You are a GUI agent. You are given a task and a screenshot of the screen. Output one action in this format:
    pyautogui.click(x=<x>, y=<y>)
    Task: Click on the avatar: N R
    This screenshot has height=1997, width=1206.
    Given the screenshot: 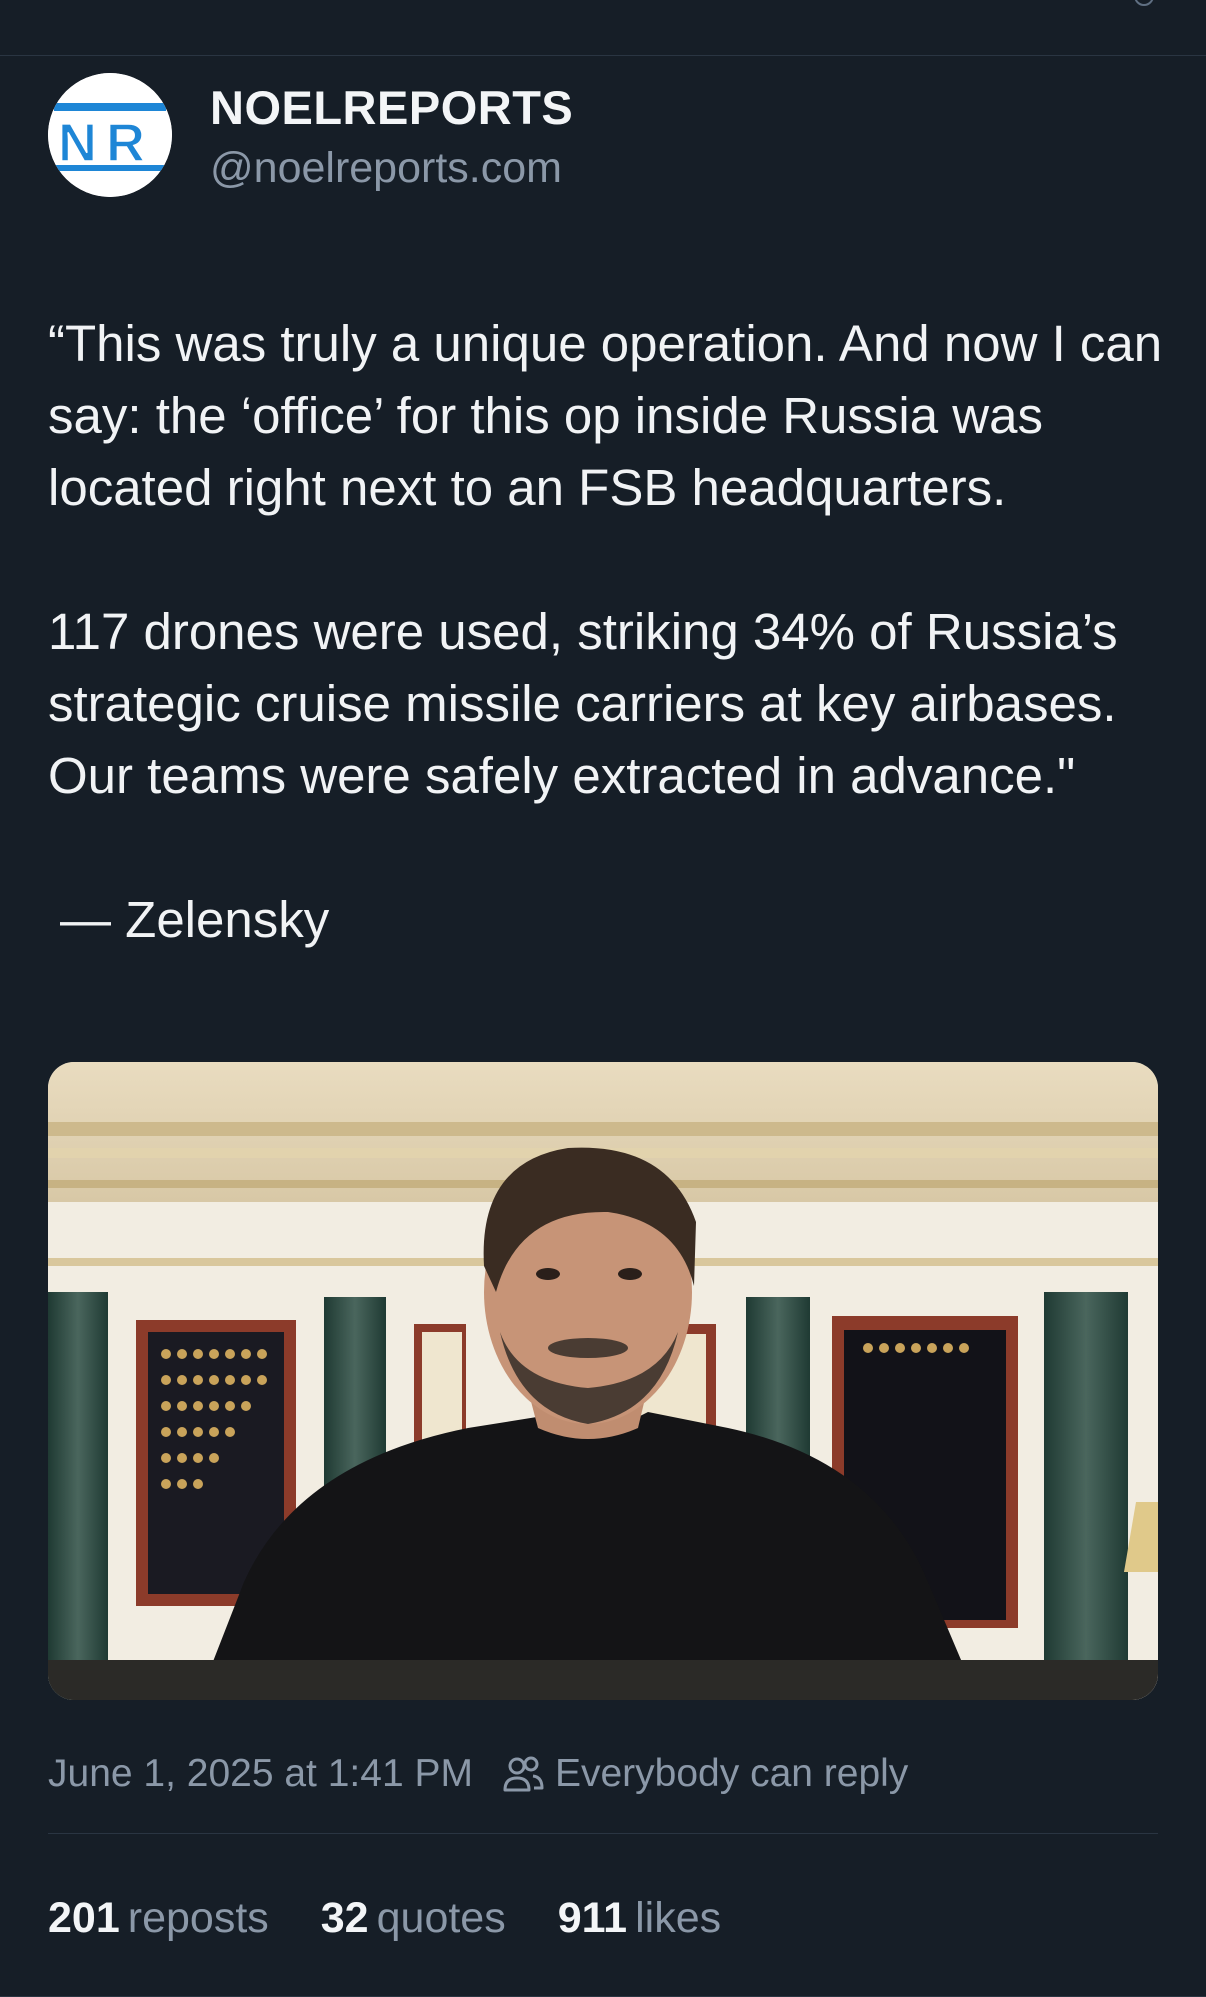 What is the action you would take?
    pyautogui.click(x=110, y=135)
    